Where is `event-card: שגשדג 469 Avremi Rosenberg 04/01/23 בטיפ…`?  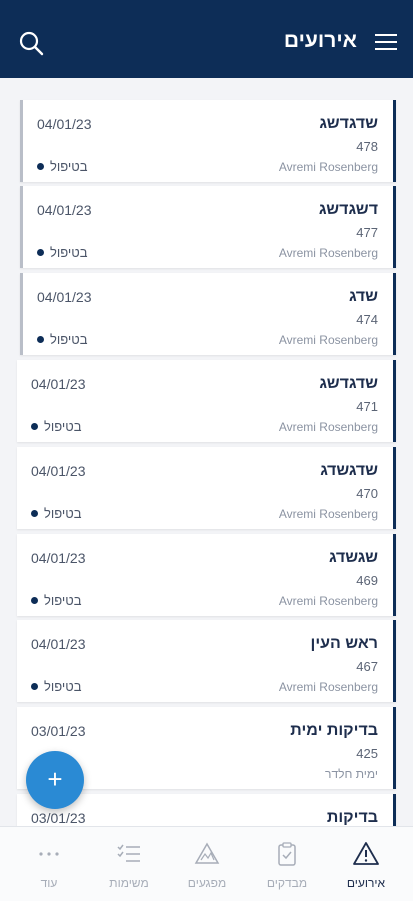
event-card: שגשדג 469 Avremi Rosenberg 04/01/23 בטיפ… is located at coordinates (206, 575).